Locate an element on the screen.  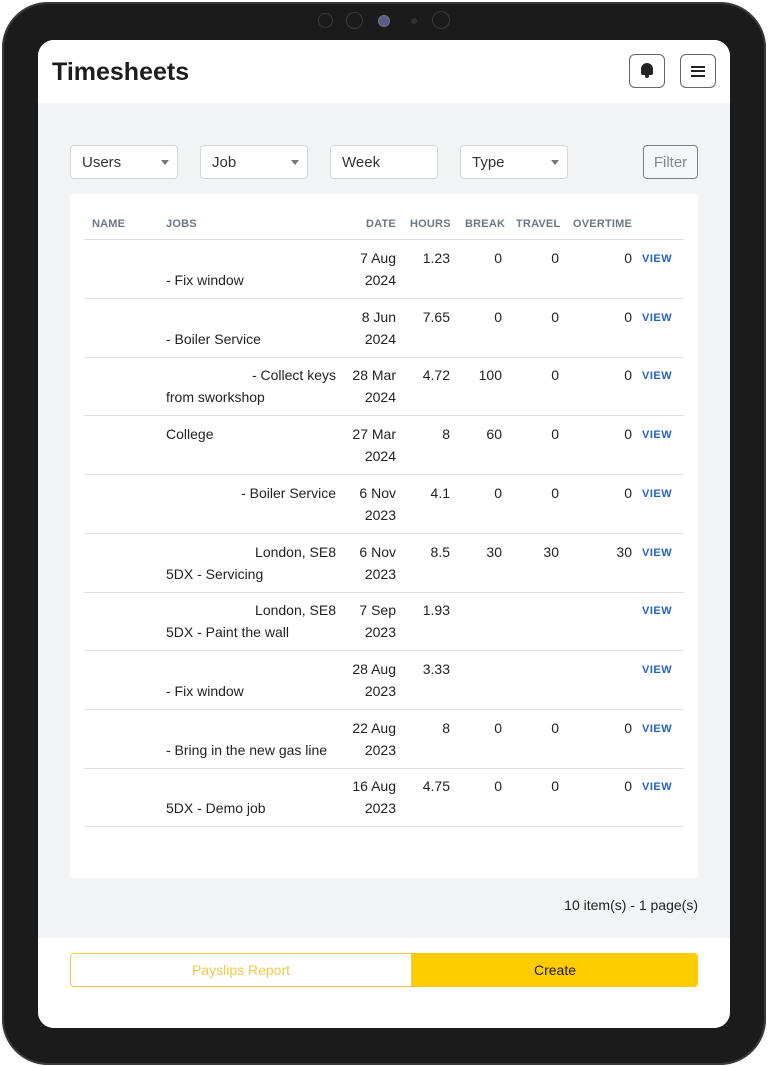
job-text-line-1: - Collect keys is located at coordinates (293, 375).